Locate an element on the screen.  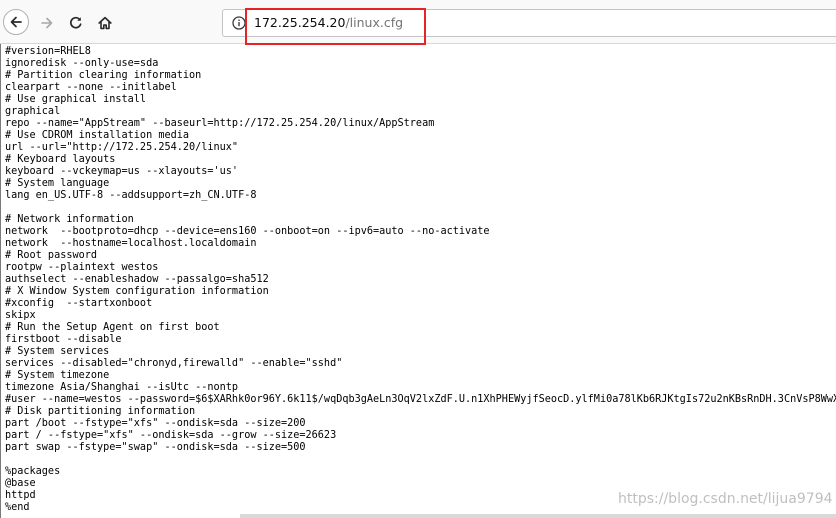
forward-arrow-icon is located at coordinates (47, 23).